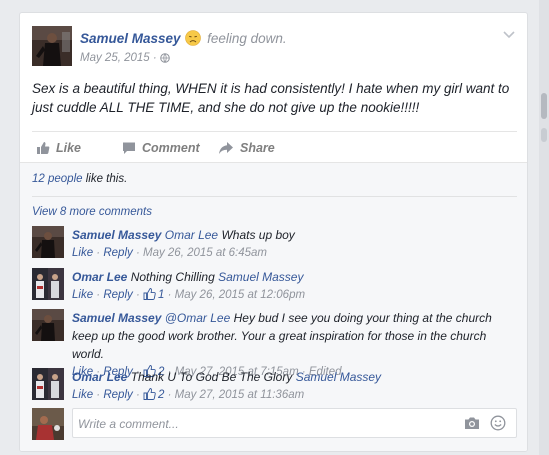  What do you see at coordinates (172, 277) in the screenshot?
I see `comment-text: Nothing Chilling` at bounding box center [172, 277].